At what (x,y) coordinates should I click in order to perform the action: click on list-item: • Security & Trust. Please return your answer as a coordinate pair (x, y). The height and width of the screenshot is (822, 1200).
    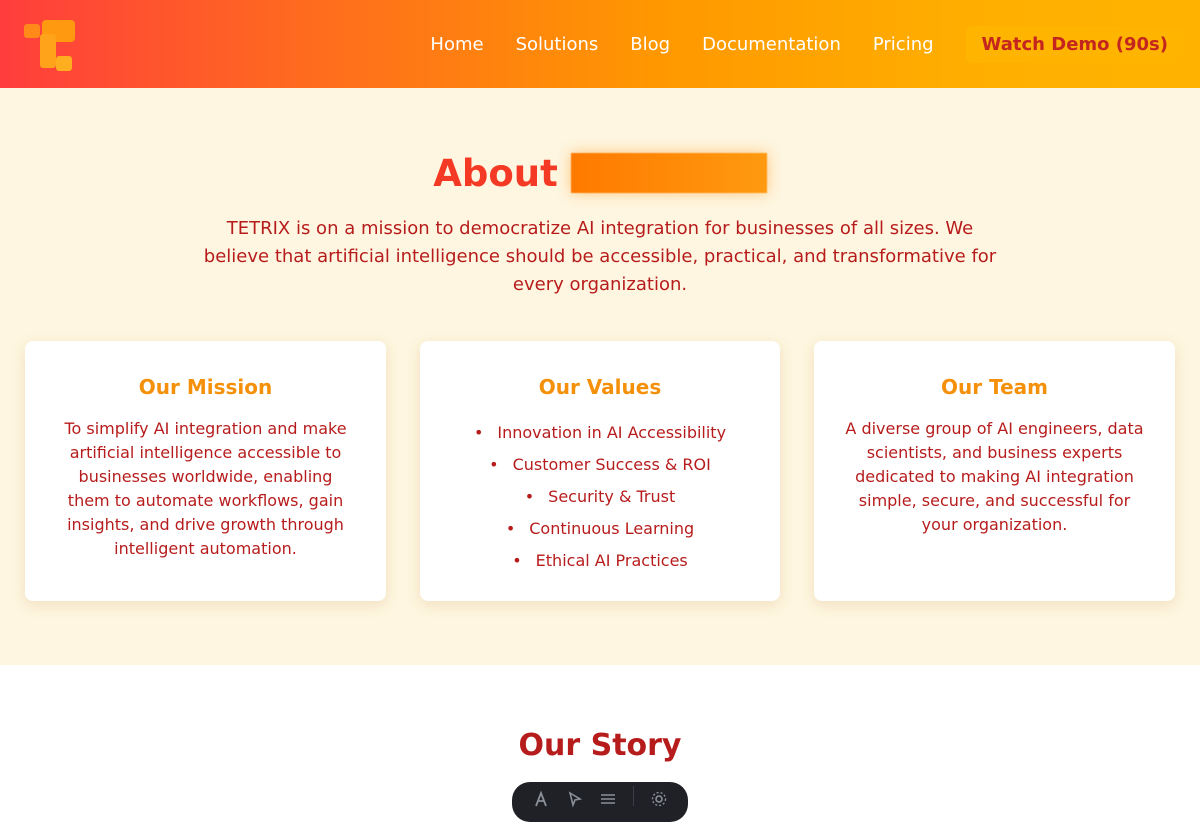
    Looking at the image, I should click on (600, 497).